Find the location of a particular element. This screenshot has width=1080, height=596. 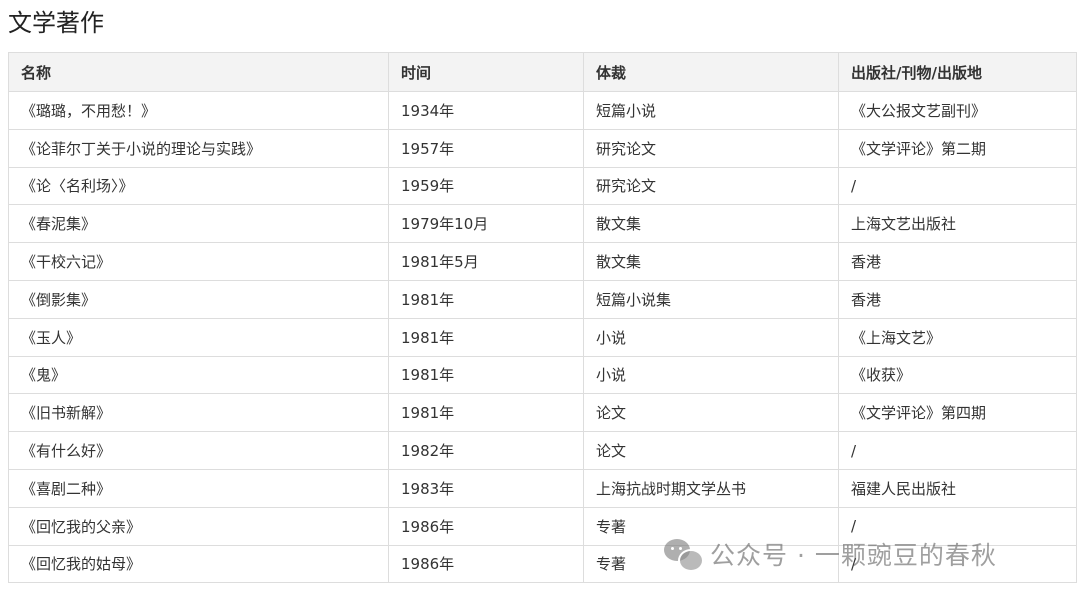

table-row: 《有什么好》 1982年 论文 / is located at coordinates (542, 450).